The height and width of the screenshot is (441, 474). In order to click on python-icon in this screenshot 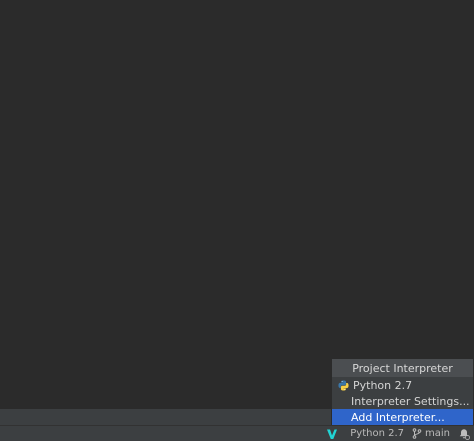, I will do `click(343, 385)`.